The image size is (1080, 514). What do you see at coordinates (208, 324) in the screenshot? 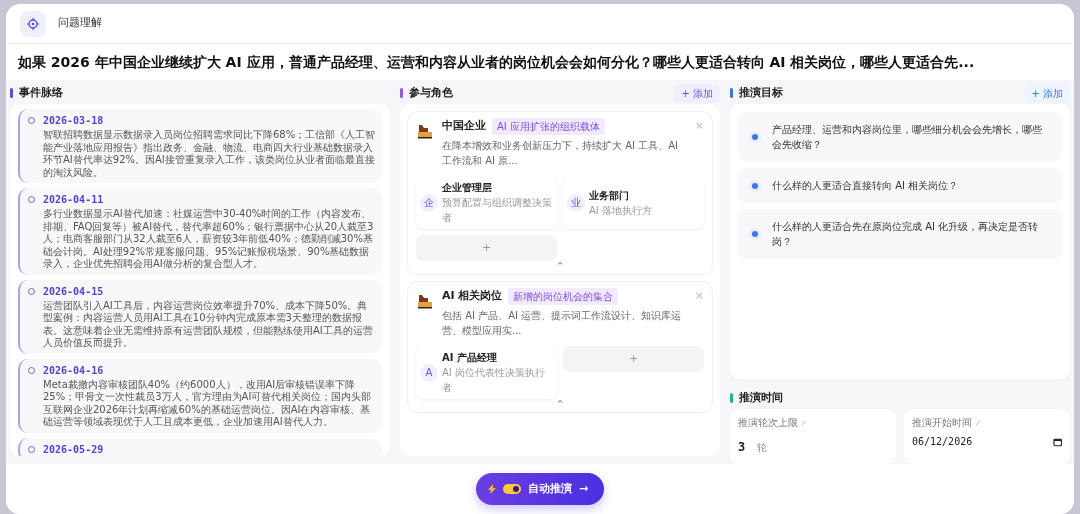
I see `event-text: 运营团队引入AI工具后，内容运营岗位效率提升70%、成本下降50%。典型案例：内容运营人员用AI工具在10分钟内完成原本需3天整理的数据报表。这意味着企业无需维持原有运营团队规模，但能熟练使用AI工具的运营人员价值反而提升。` at bounding box center [208, 324].